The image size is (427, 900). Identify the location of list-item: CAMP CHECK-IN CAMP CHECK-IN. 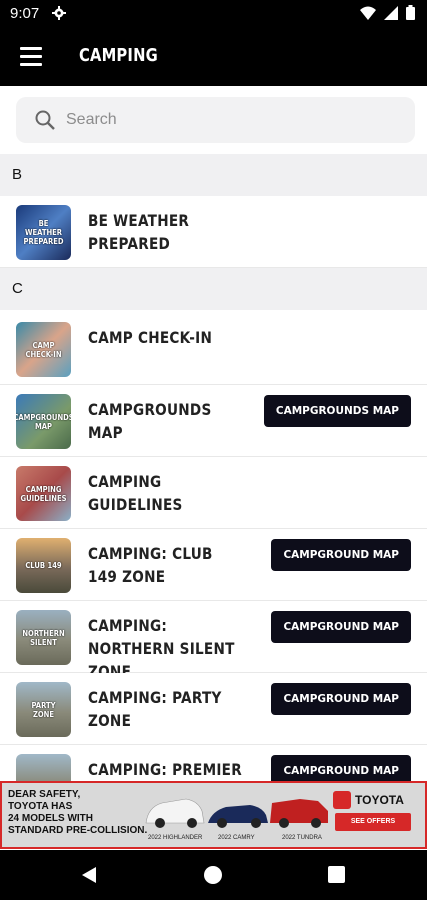
(213, 349).